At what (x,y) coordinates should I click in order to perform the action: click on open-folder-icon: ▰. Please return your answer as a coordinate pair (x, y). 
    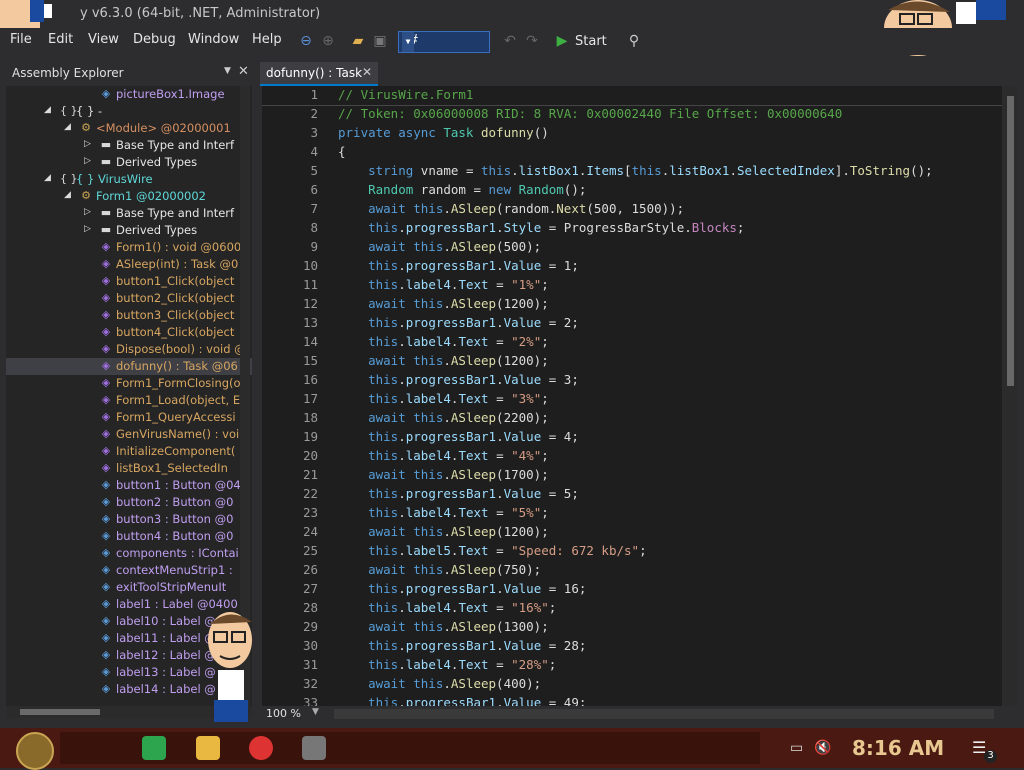
    Looking at the image, I should click on (358, 41).